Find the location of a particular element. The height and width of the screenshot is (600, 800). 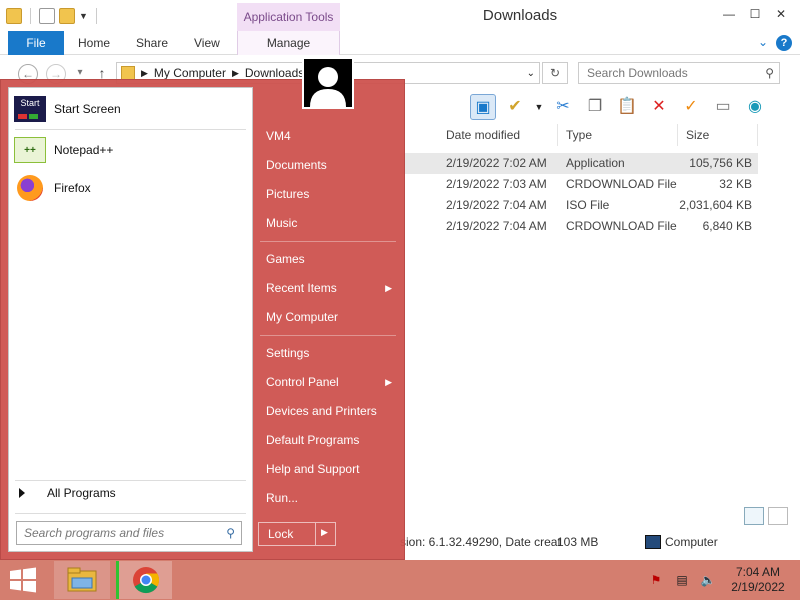

file-date: 2/19/2022 7:03 AM is located at coordinates (496, 184).